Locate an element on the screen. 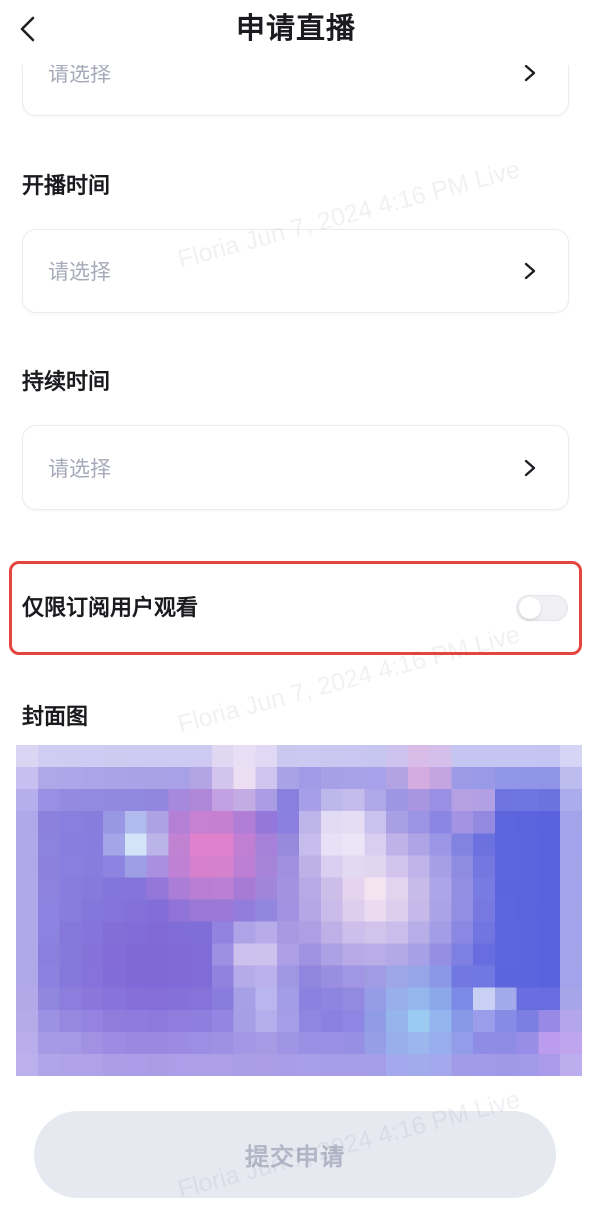 The image size is (592, 1212). submit-button: 提交申请 is located at coordinates (295, 1154).